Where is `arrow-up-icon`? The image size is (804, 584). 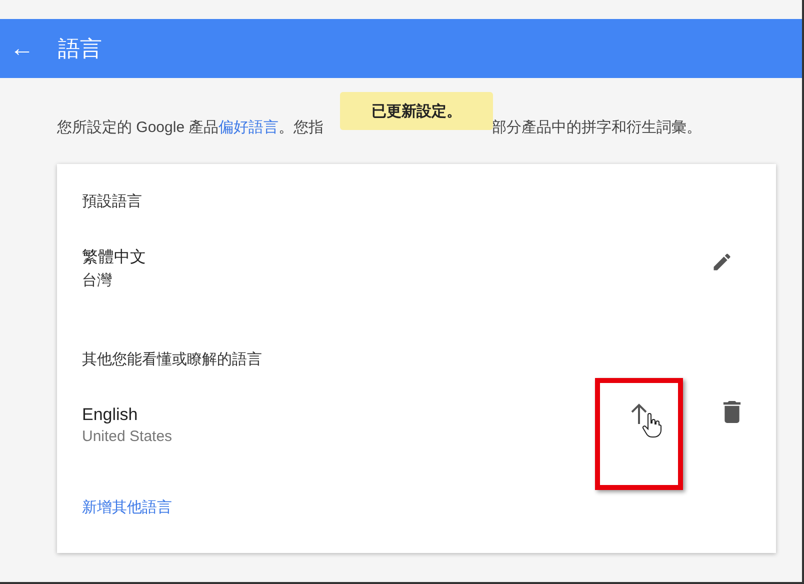
arrow-up-icon is located at coordinates (639, 414).